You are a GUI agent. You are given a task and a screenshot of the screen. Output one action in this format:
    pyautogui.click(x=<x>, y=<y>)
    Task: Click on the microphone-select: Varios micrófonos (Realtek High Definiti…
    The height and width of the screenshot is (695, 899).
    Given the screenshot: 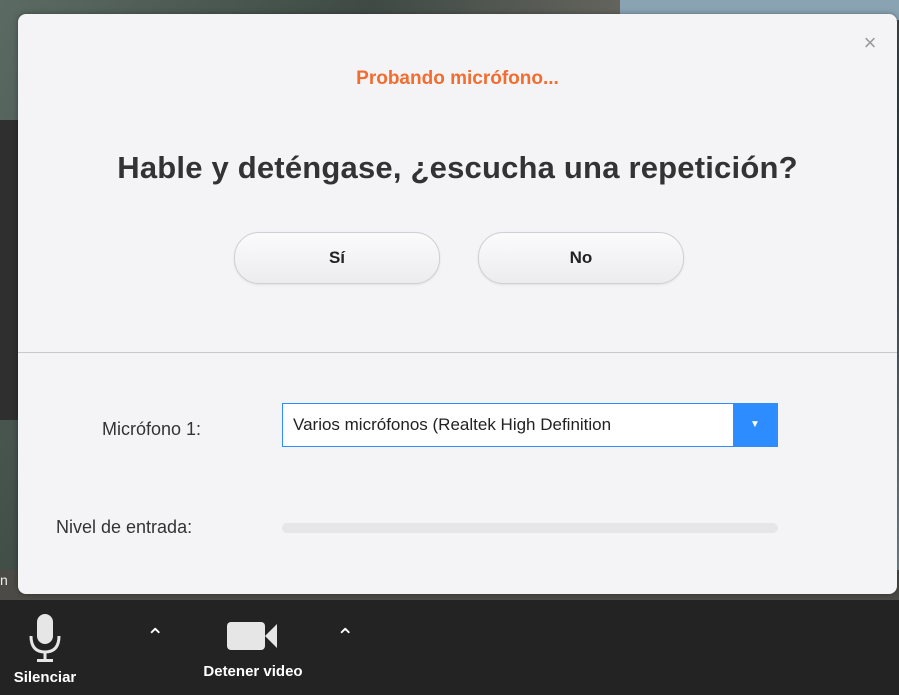 What is the action you would take?
    pyautogui.click(x=530, y=425)
    